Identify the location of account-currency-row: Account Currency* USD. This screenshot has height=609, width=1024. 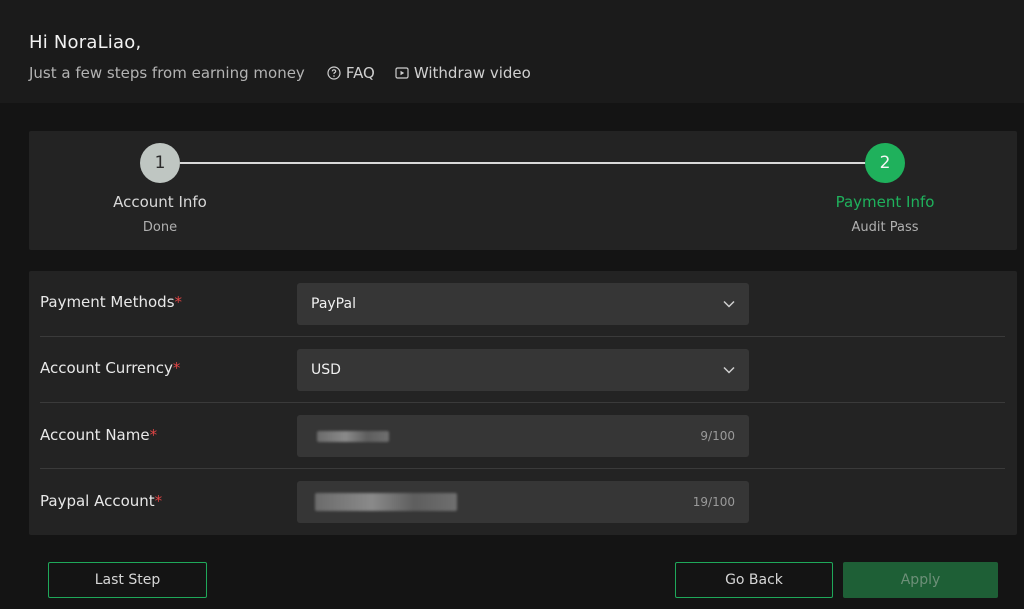
(522, 370).